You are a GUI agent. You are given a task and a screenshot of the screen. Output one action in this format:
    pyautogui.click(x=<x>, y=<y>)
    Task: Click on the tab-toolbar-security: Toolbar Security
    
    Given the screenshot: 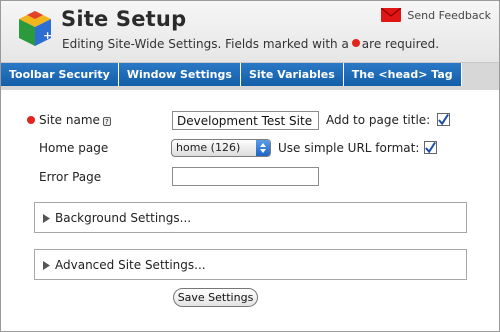 What is the action you would take?
    pyautogui.click(x=60, y=74)
    